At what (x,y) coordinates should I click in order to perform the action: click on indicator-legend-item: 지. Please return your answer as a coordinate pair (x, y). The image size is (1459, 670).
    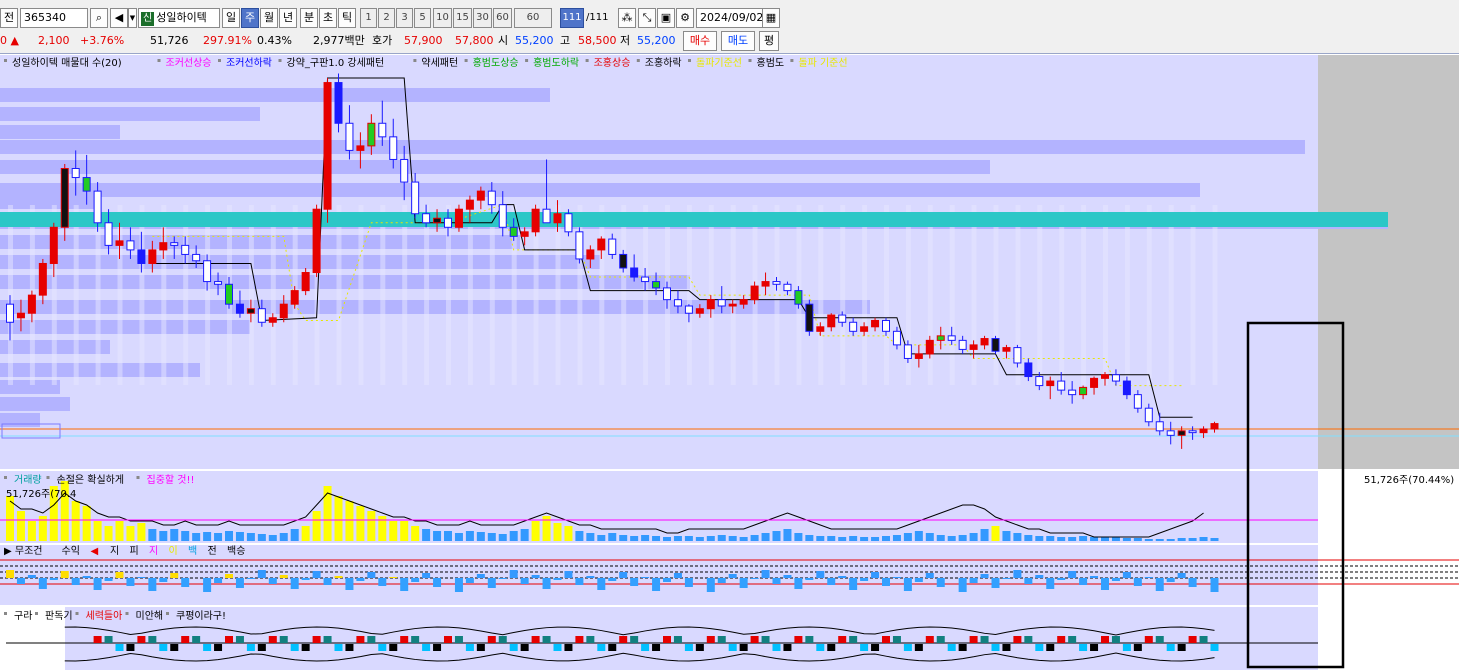
    Looking at the image, I should click on (114, 551).